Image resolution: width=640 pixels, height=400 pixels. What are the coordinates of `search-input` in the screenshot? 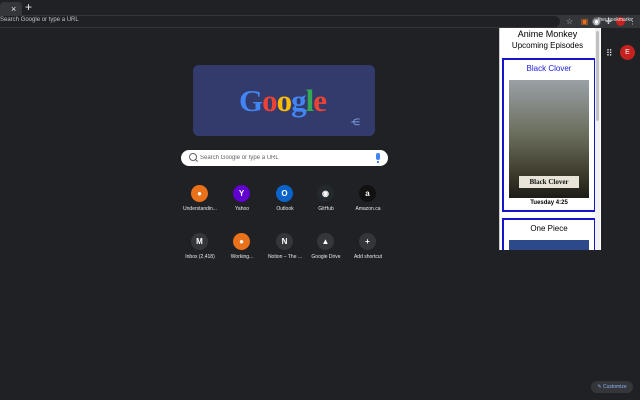 It's located at (285, 158).